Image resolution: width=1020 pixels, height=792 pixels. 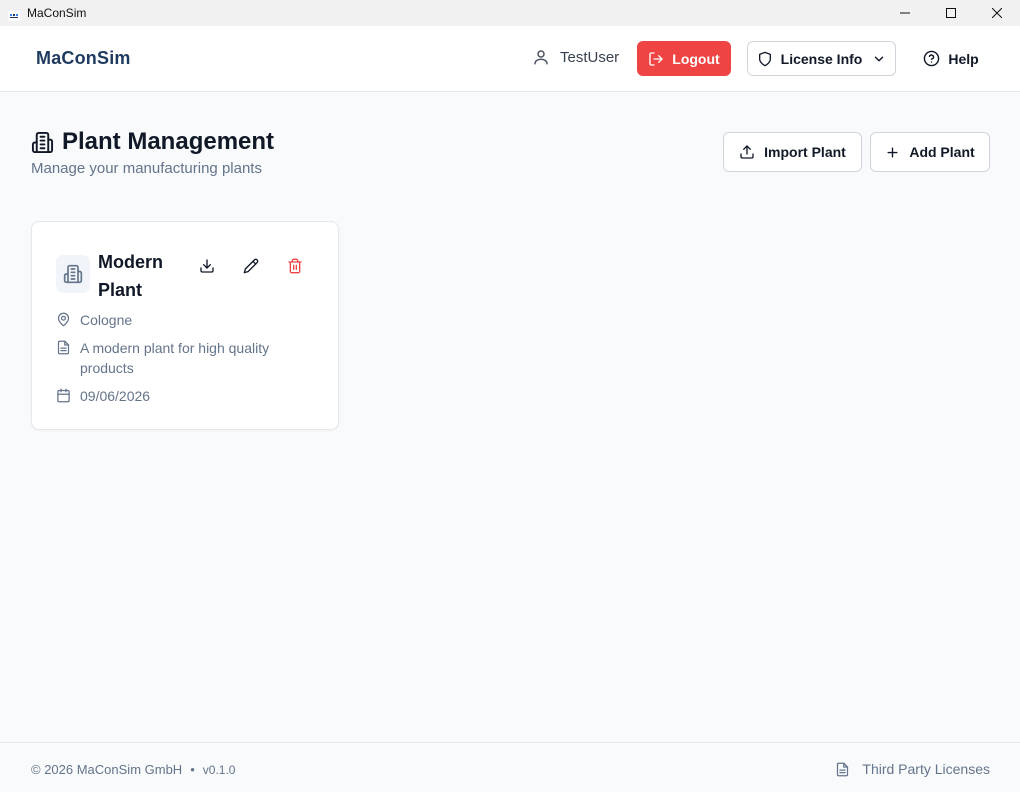 I want to click on license-info-label: License Info, so click(x=821, y=58).